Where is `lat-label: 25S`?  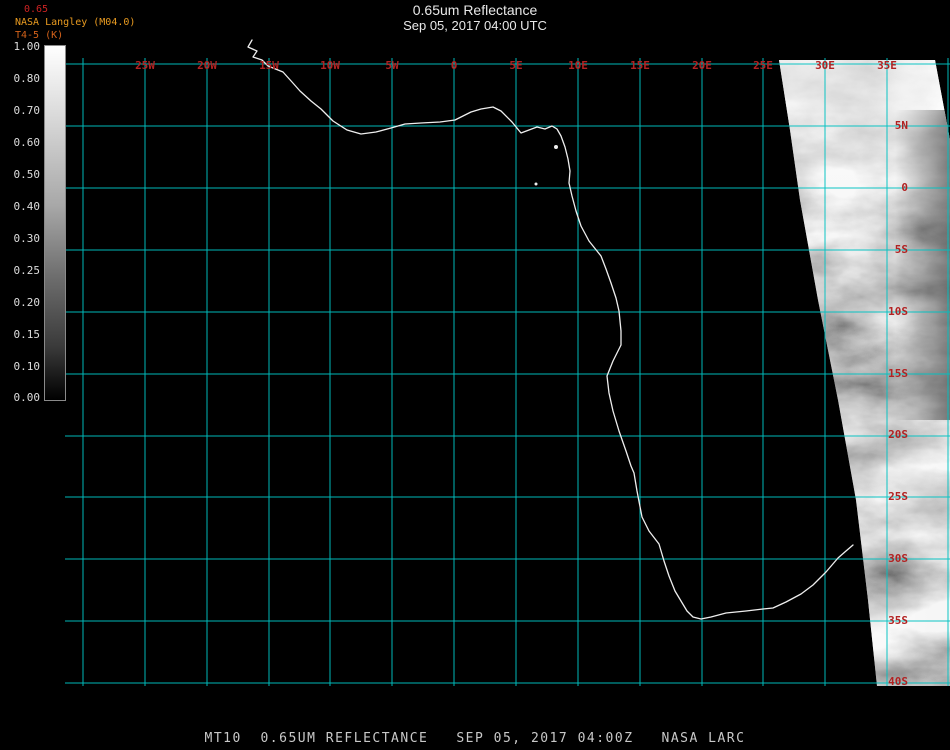
lat-label: 25S is located at coordinates (898, 496).